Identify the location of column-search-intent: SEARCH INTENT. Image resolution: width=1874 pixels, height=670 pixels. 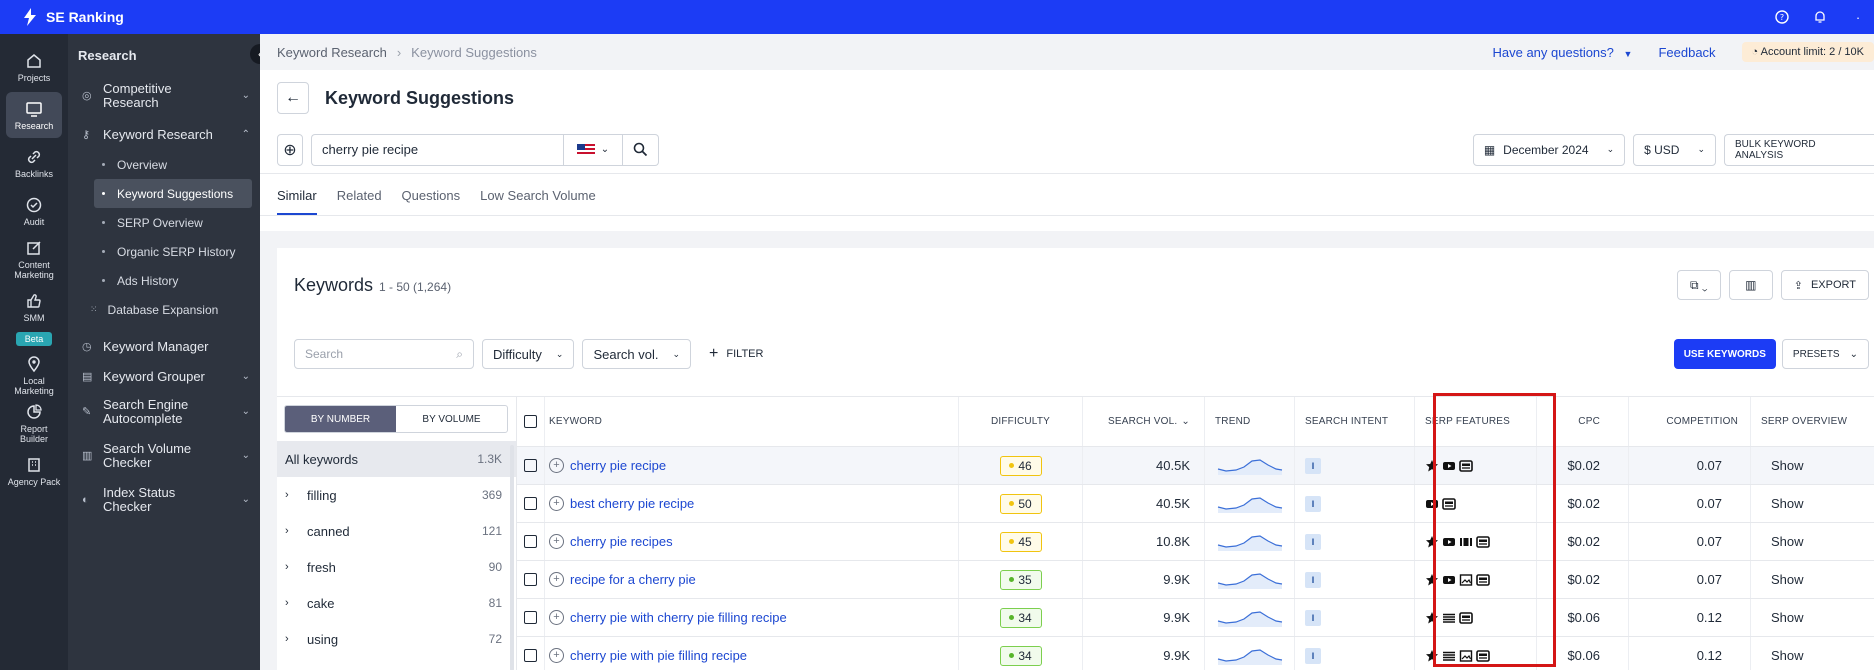
(1355, 421).